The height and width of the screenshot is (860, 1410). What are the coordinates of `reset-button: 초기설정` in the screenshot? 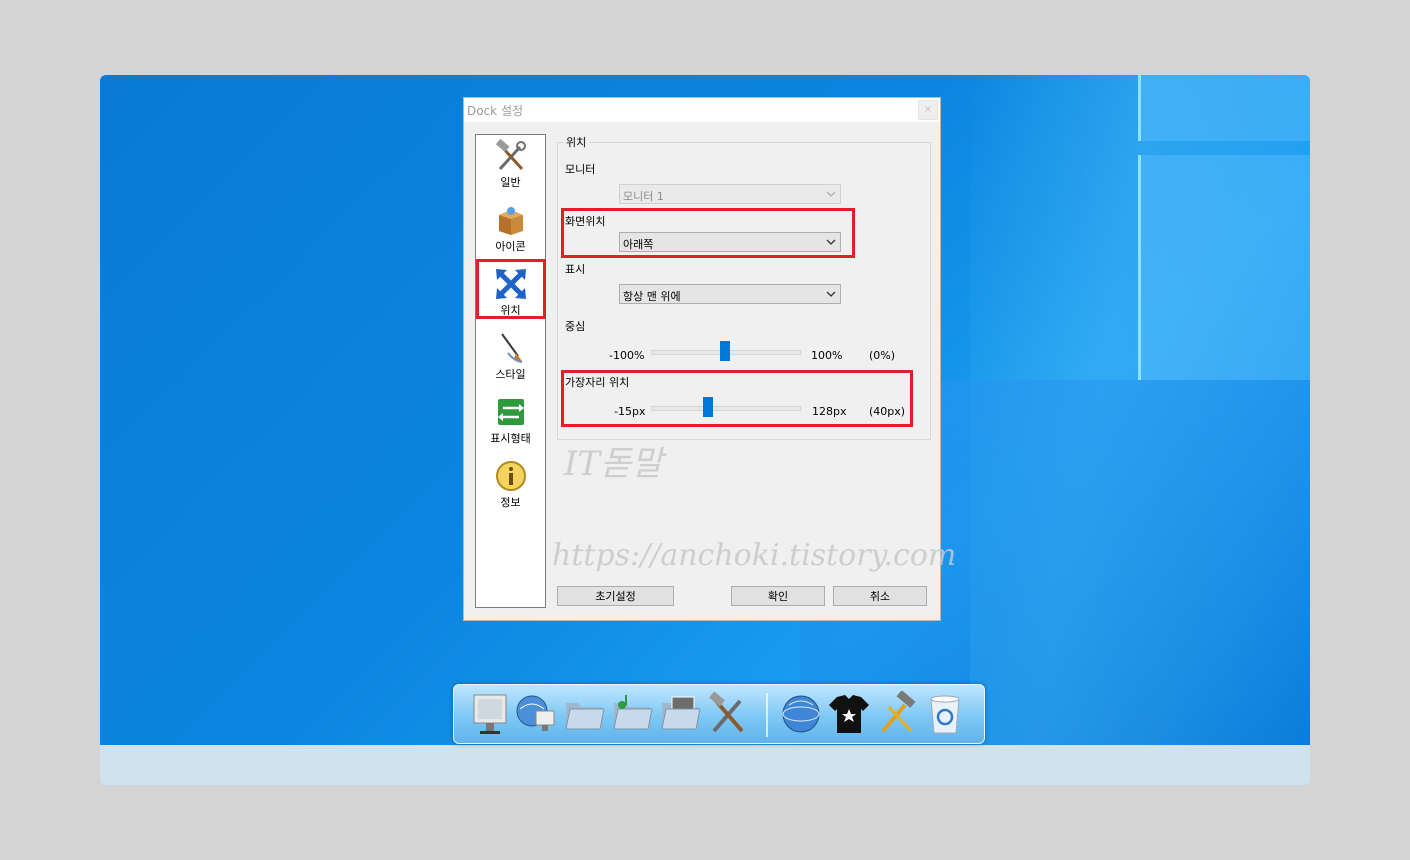 It's located at (615, 596).